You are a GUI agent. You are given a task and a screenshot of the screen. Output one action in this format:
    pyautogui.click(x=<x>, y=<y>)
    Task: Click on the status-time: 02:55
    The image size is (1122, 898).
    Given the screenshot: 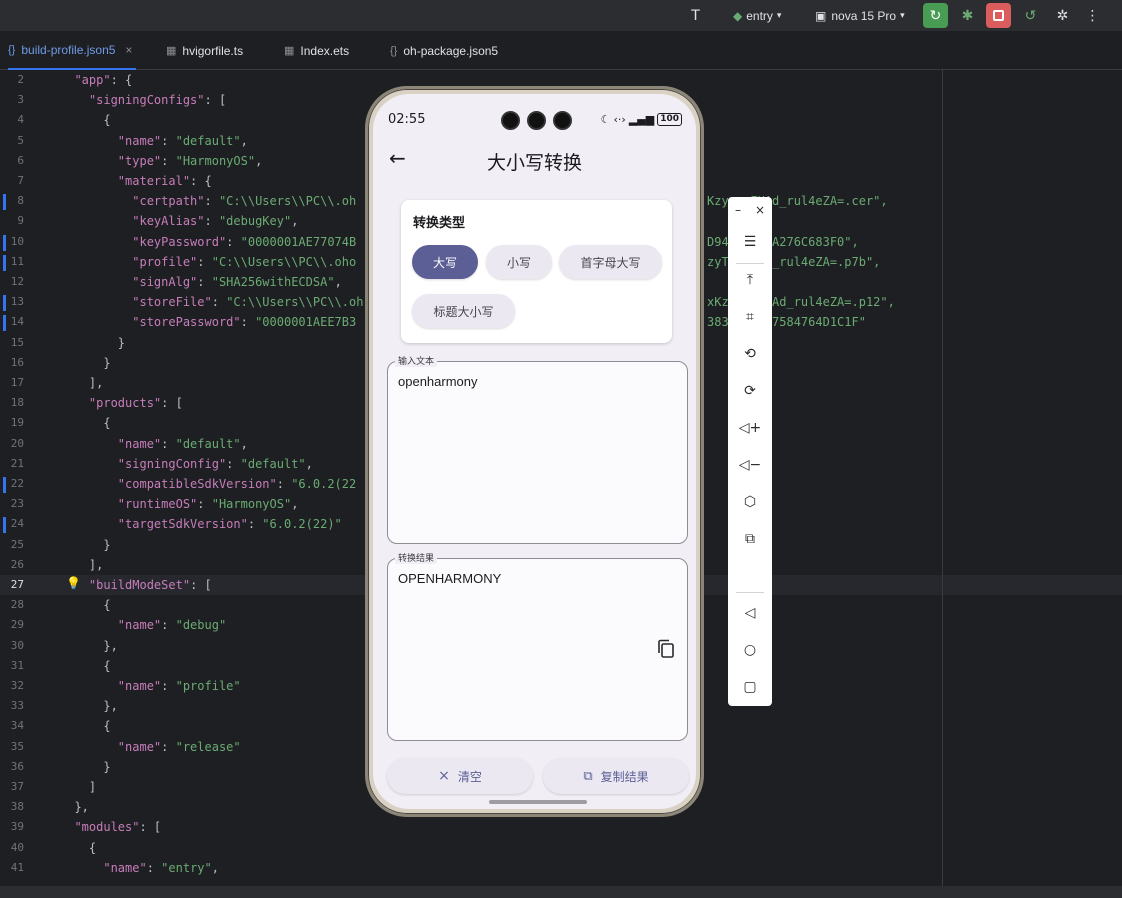 What is the action you would take?
    pyautogui.click(x=407, y=119)
    